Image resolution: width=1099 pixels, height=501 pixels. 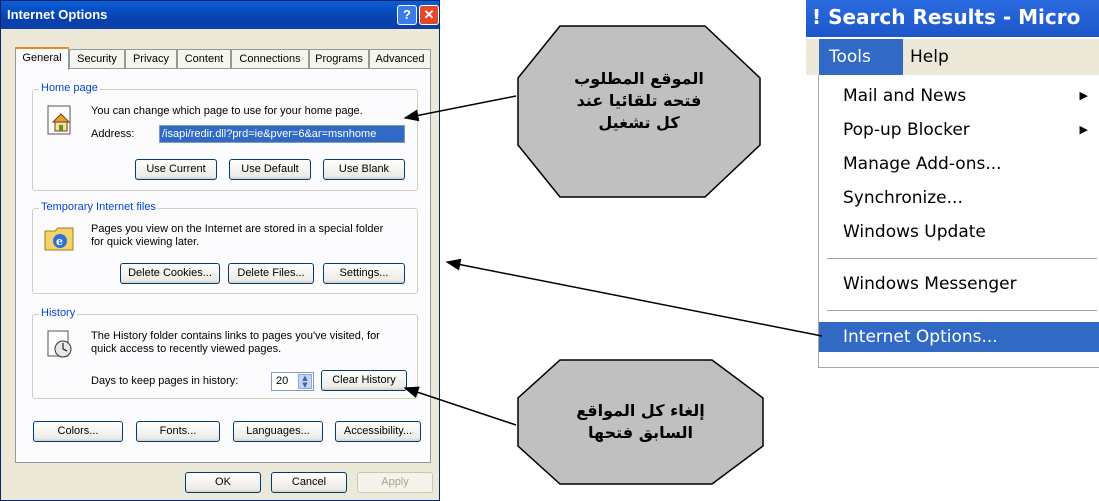 I want to click on arrow-to-dialog, so click(x=634, y=297).